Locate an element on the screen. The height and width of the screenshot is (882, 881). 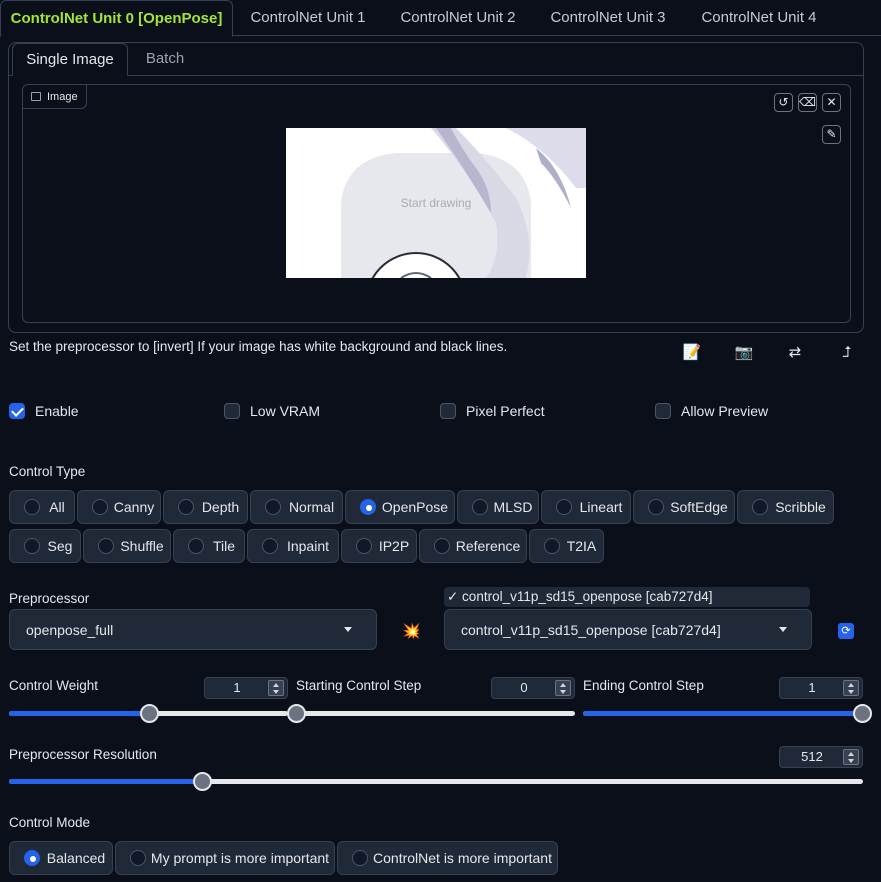
ending-step-input: 1 is located at coordinates (821, 688).